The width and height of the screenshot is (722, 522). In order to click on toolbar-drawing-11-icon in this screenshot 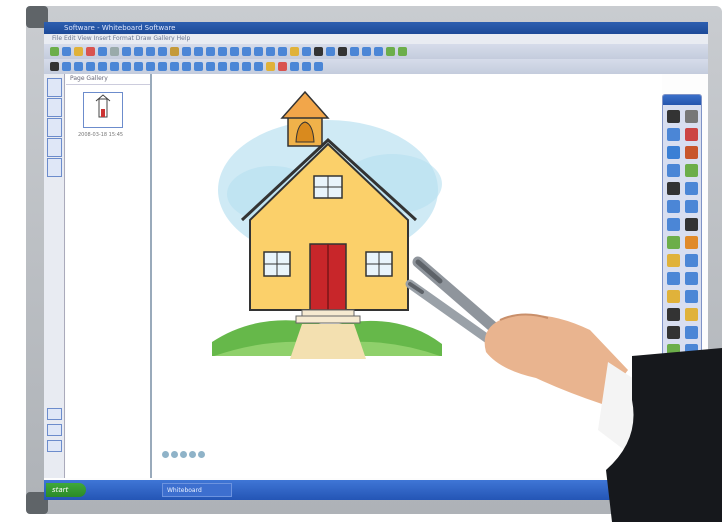, I will do `click(174, 66)`.